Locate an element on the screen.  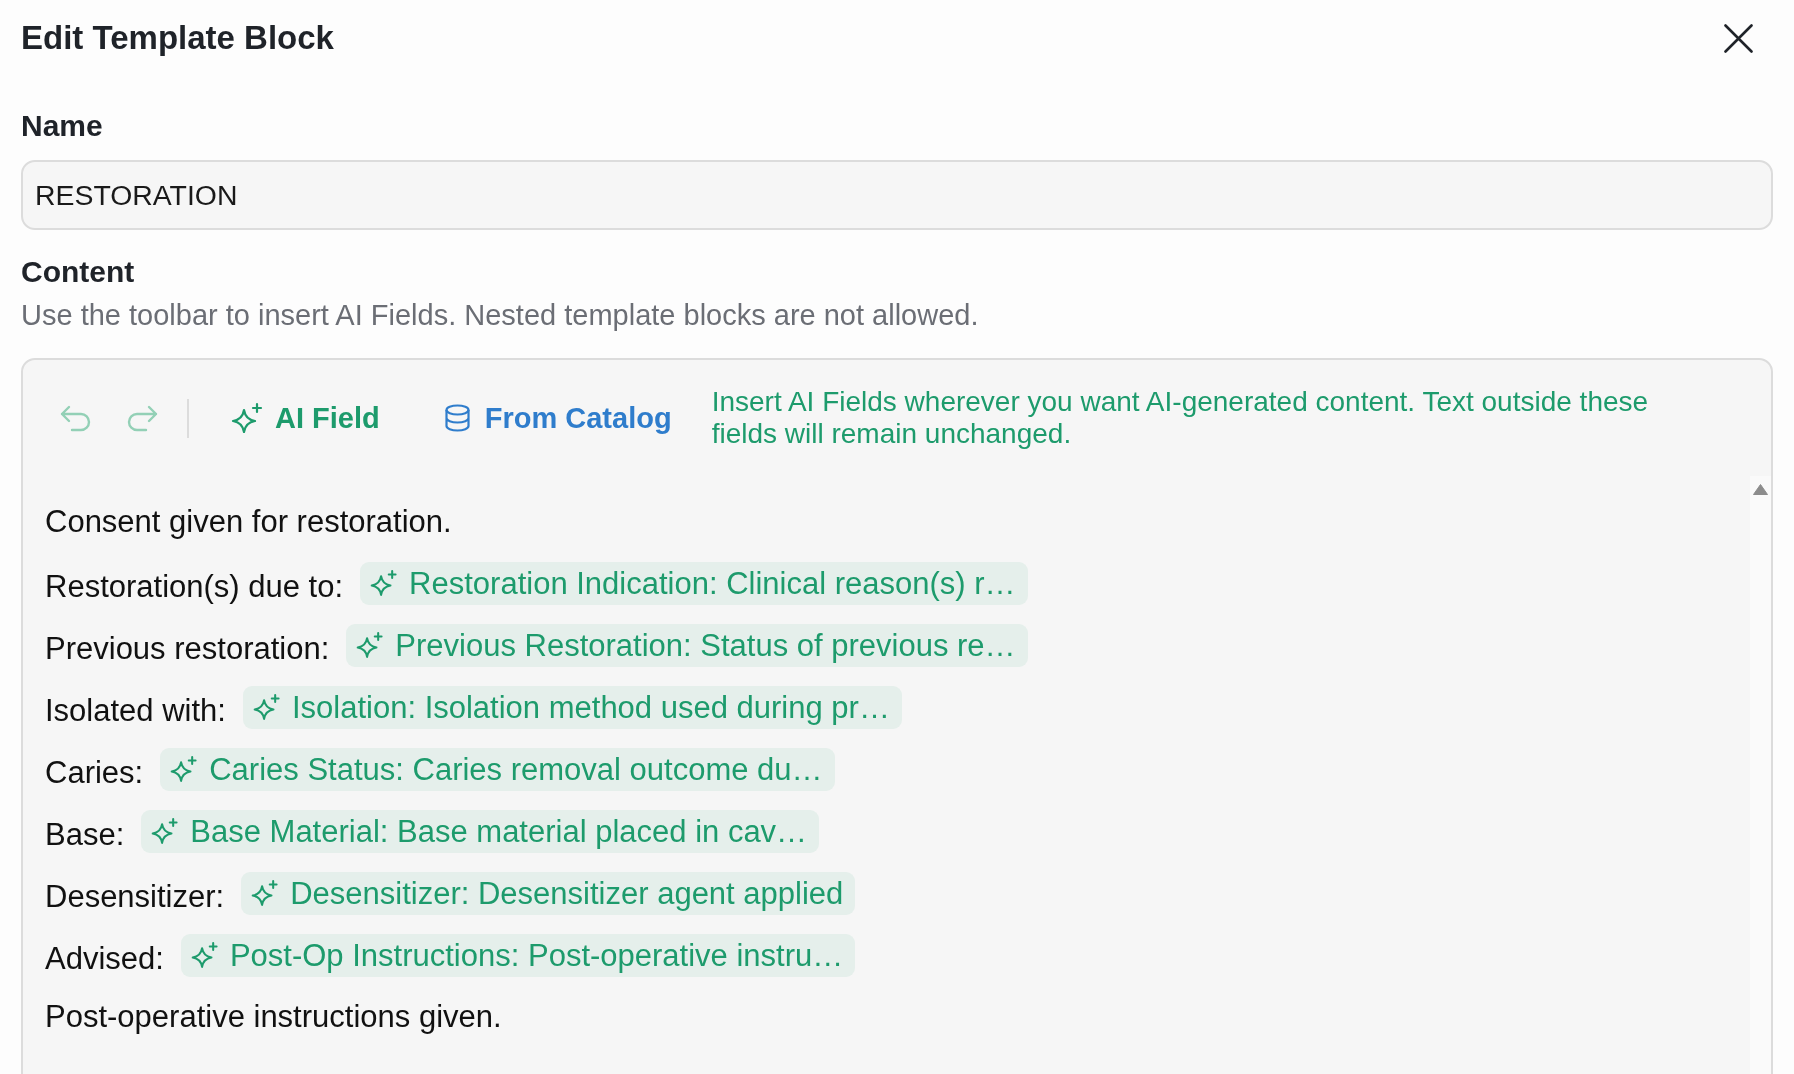
close-button is located at coordinates (1738, 38).